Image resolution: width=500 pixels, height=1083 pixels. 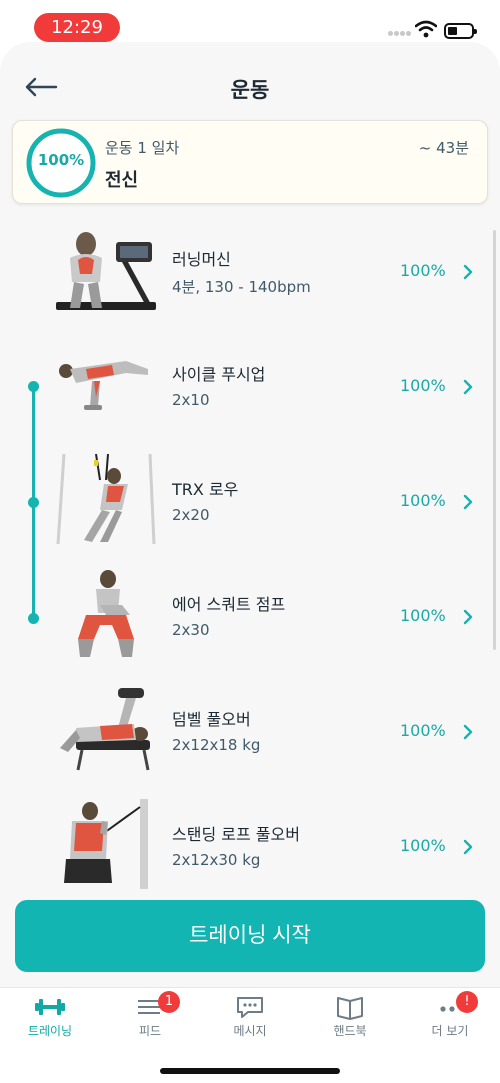 What do you see at coordinates (103, 385) in the screenshot?
I see `pushup-illustration` at bounding box center [103, 385].